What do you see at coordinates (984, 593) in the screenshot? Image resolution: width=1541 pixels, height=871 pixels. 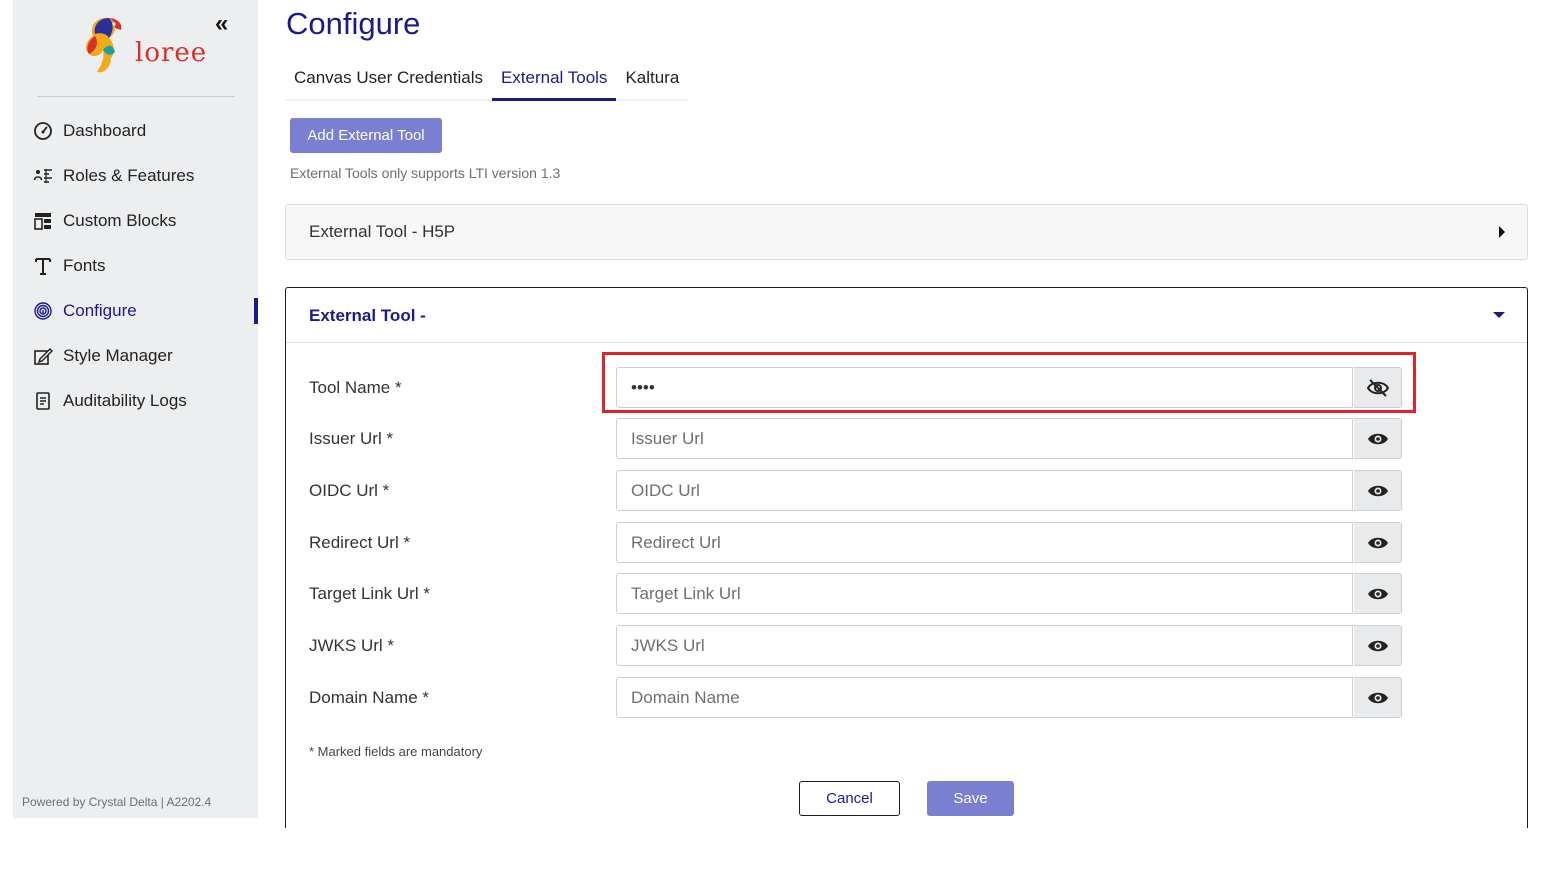 I see `target-link-url-input` at bounding box center [984, 593].